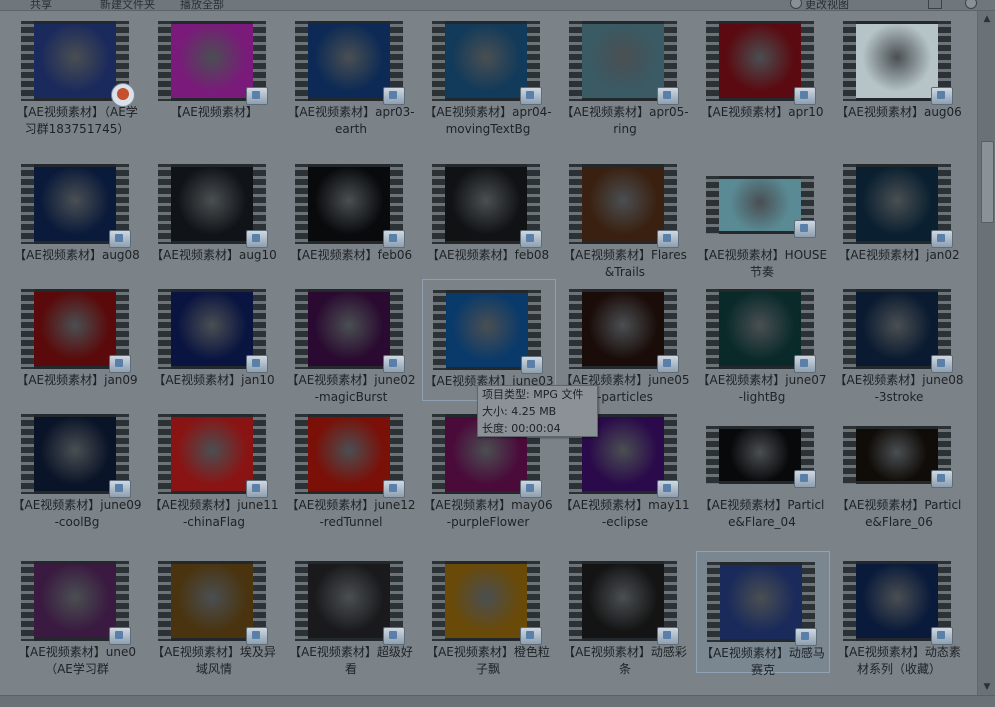  I want to click on tooltip-type: 项目类型: MPG 文件, so click(533, 394).